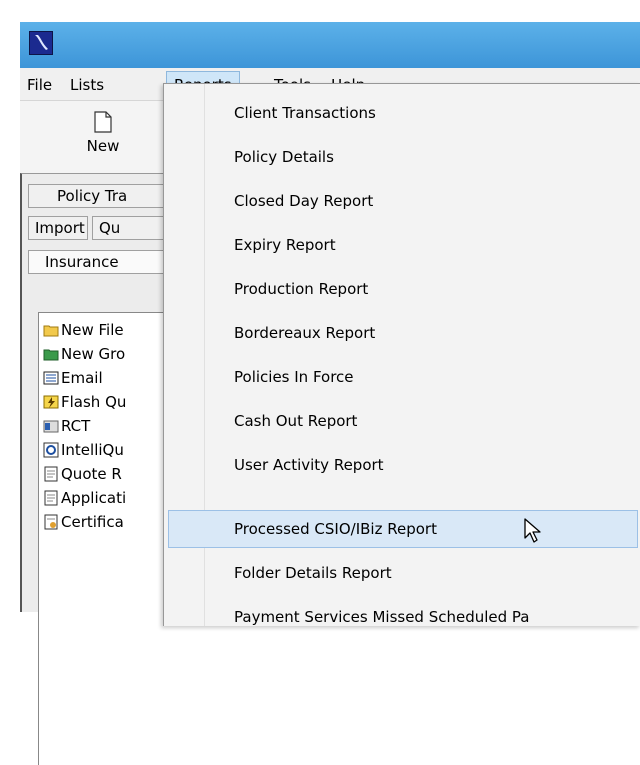  I want to click on tree-item-flash-quote: Flash Qu, so click(84, 402).